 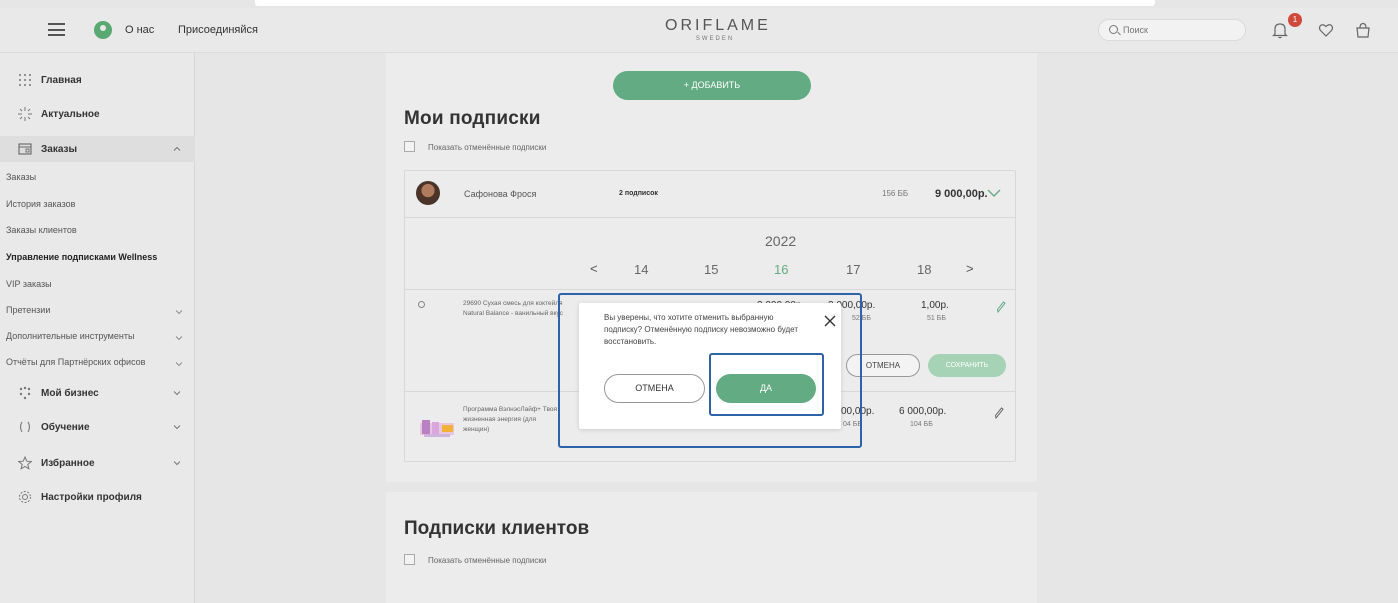 I want to click on sidebar-label-favorites: Избранное, so click(x=68, y=463).